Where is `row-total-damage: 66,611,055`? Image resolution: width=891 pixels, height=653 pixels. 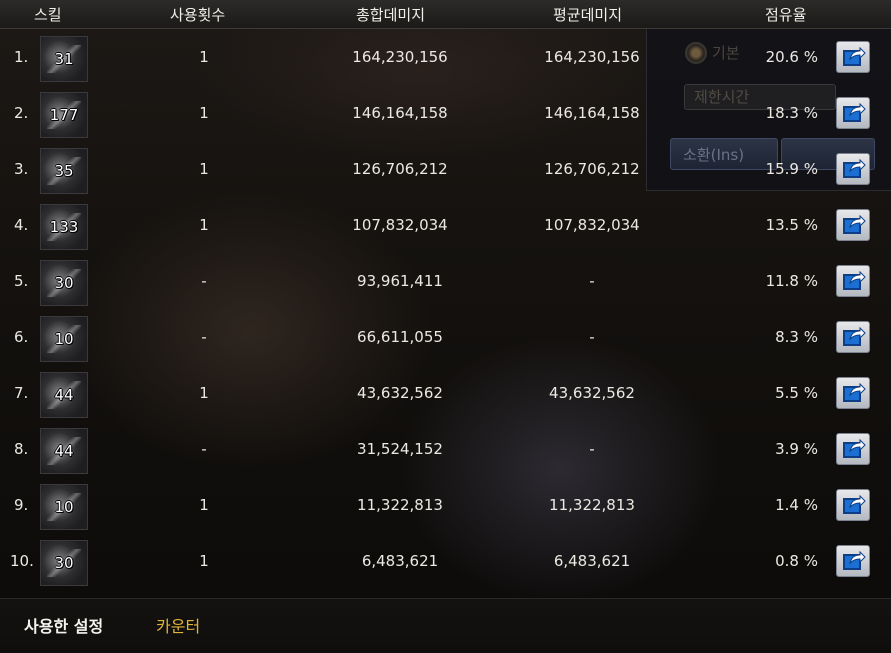 row-total-damage: 66,611,055 is located at coordinates (400, 337).